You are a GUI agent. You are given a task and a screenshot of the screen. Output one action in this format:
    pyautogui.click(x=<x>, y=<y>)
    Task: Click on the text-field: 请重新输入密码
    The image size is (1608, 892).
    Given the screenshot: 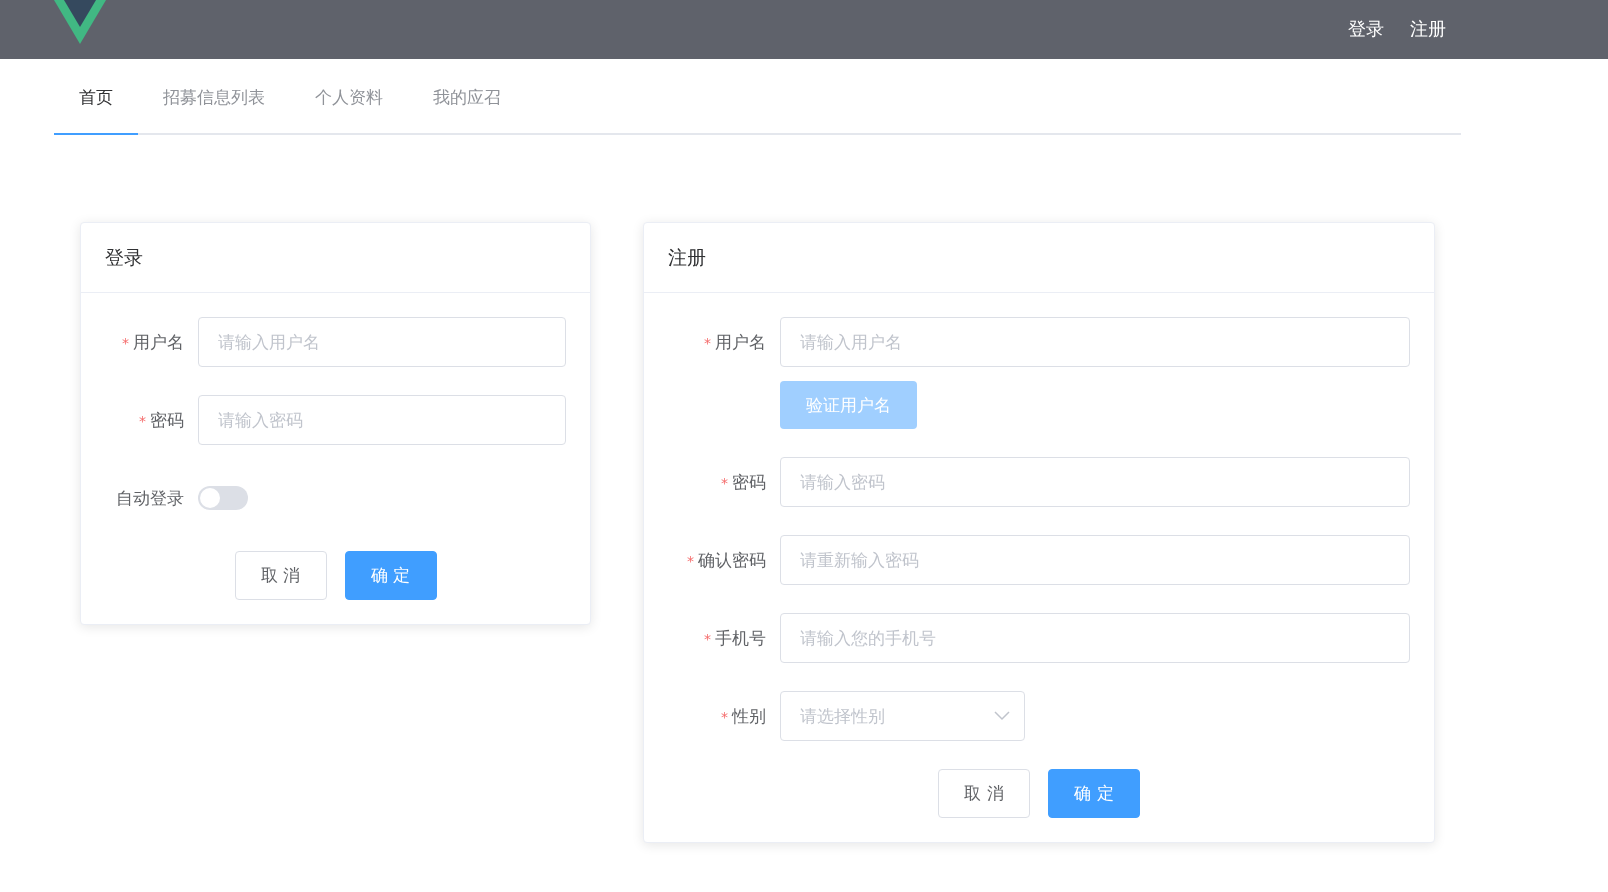 What is the action you would take?
    pyautogui.click(x=1095, y=560)
    